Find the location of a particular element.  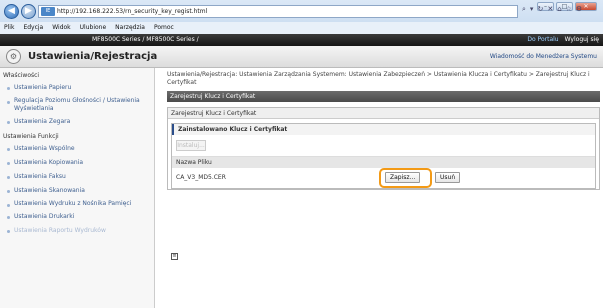

mail-admin-link: Wiadomość do Menedżera Systemu is located at coordinates (543, 56).